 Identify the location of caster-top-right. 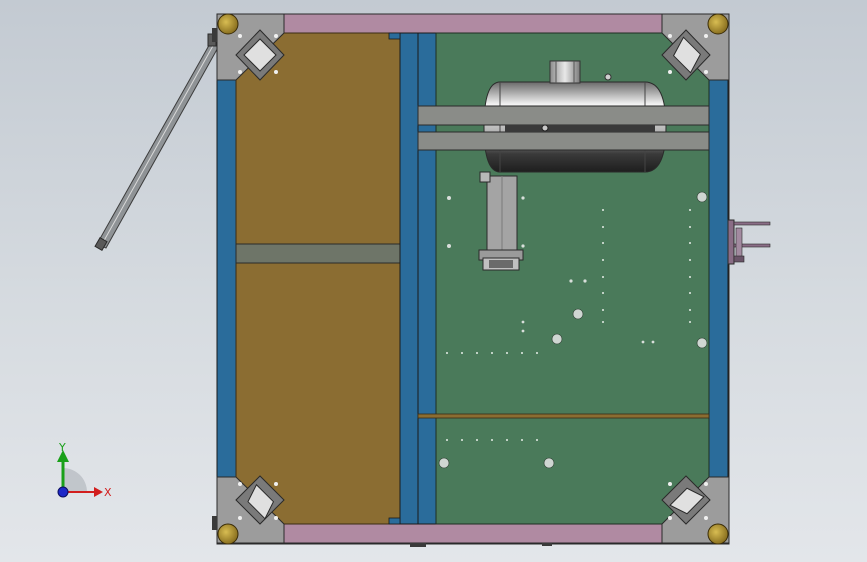
(718, 24).